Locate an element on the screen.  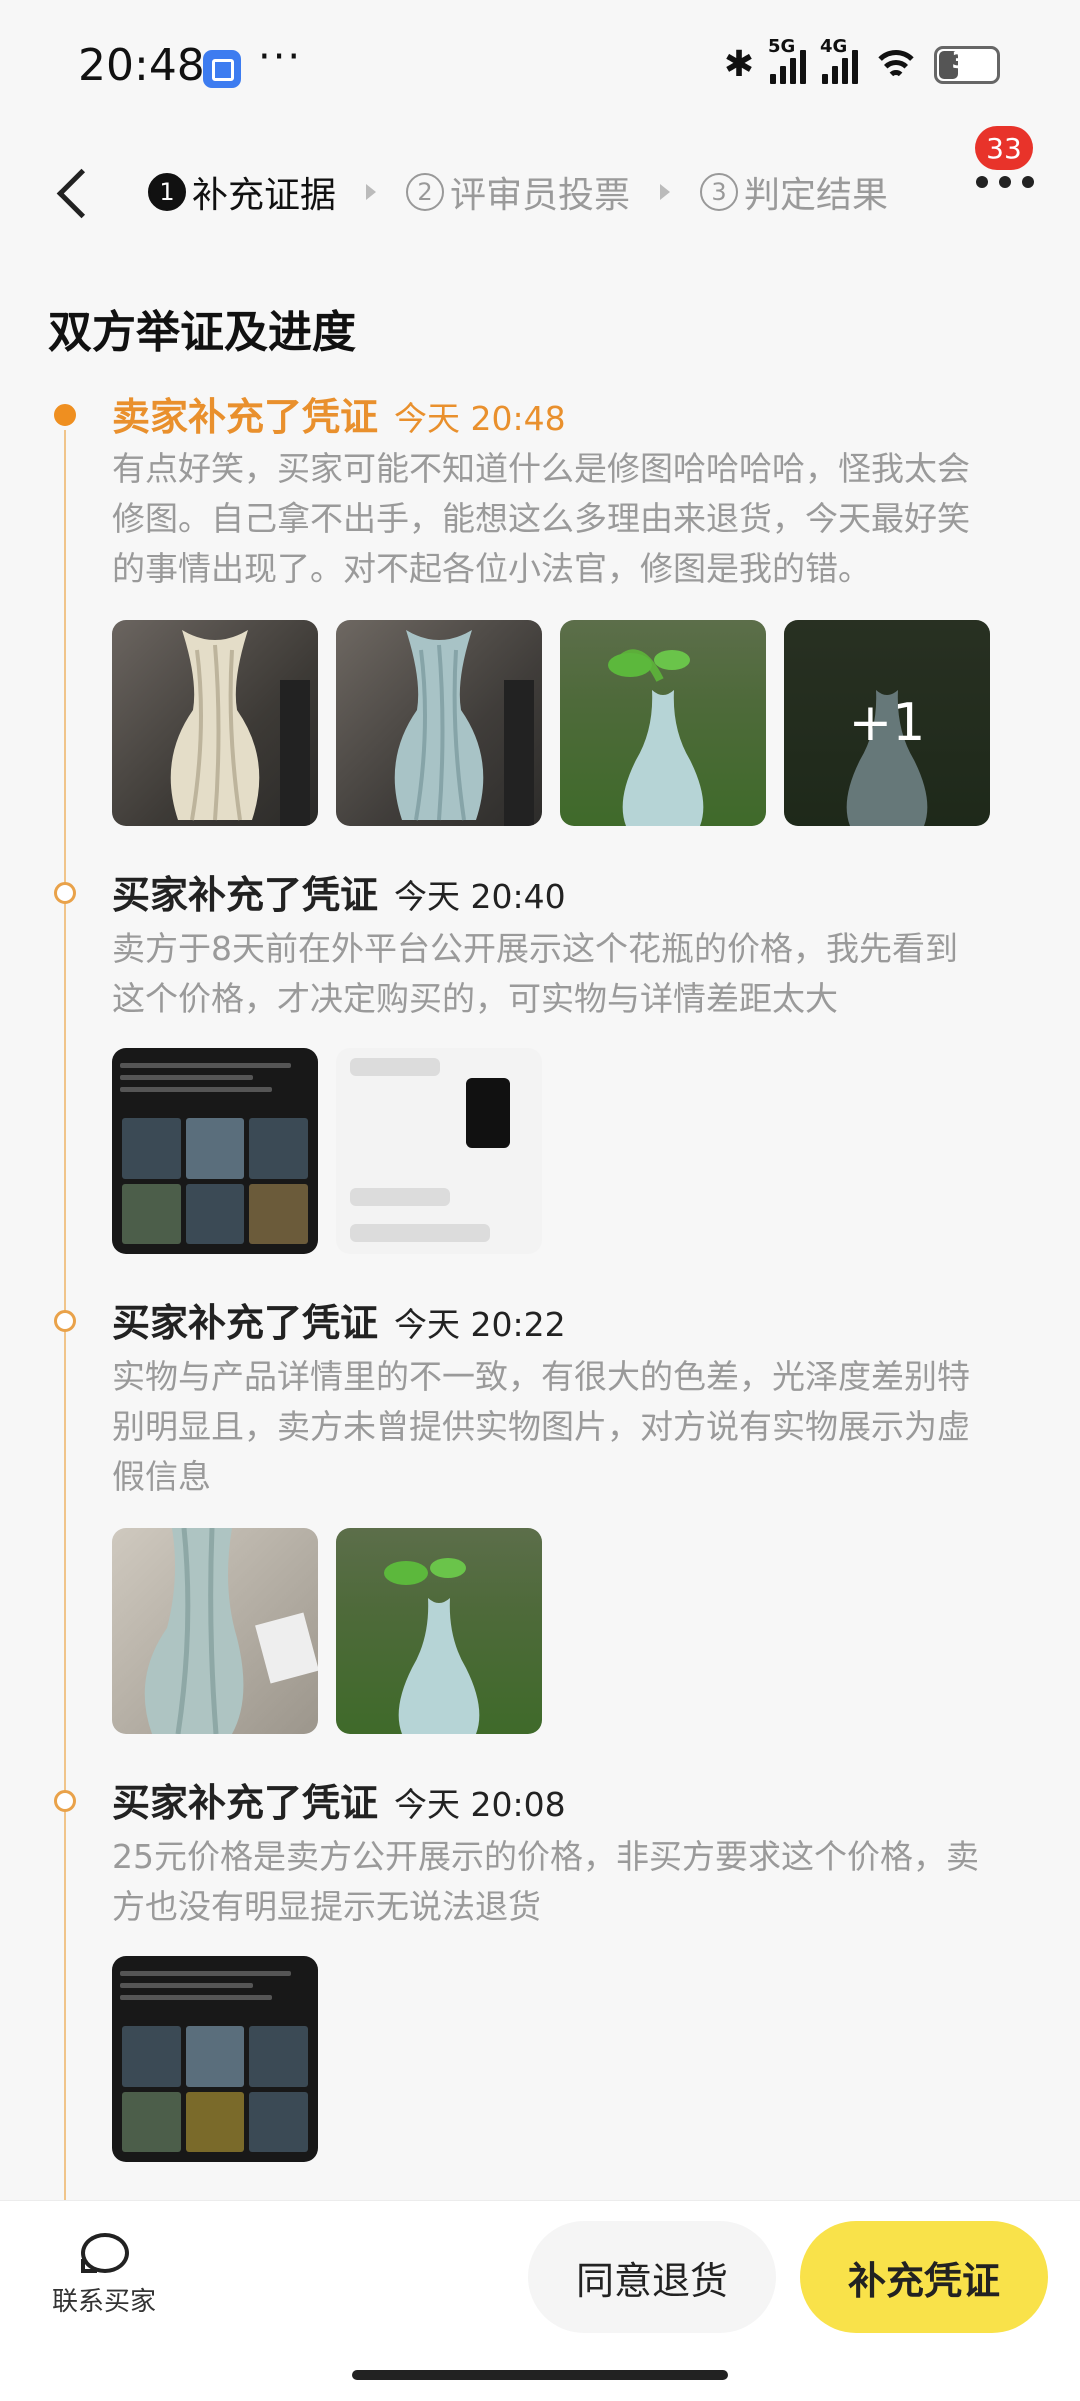
notification-badge: 33 is located at coordinates (1004, 148).